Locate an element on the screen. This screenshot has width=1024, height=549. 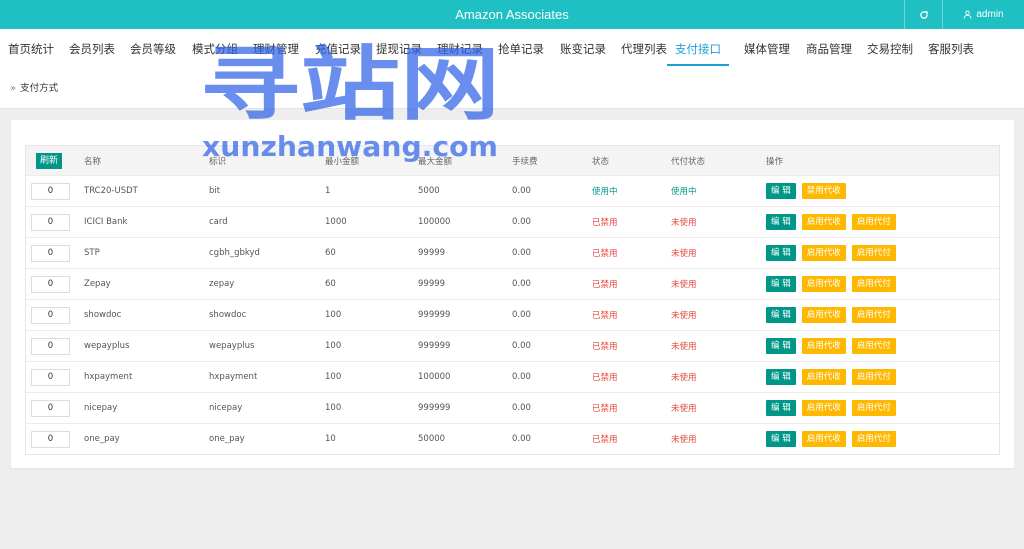
tab-4: 模式分组 is located at coordinates (215, 47).